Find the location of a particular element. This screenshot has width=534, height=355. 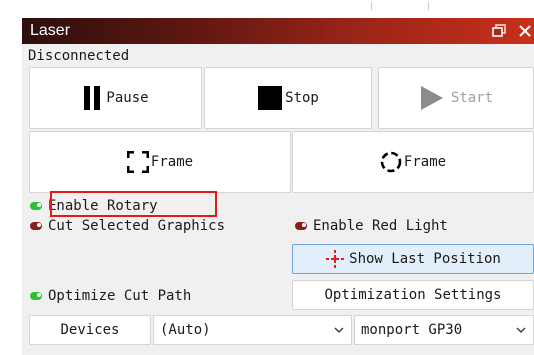

stop-label: Stop is located at coordinates (302, 98).